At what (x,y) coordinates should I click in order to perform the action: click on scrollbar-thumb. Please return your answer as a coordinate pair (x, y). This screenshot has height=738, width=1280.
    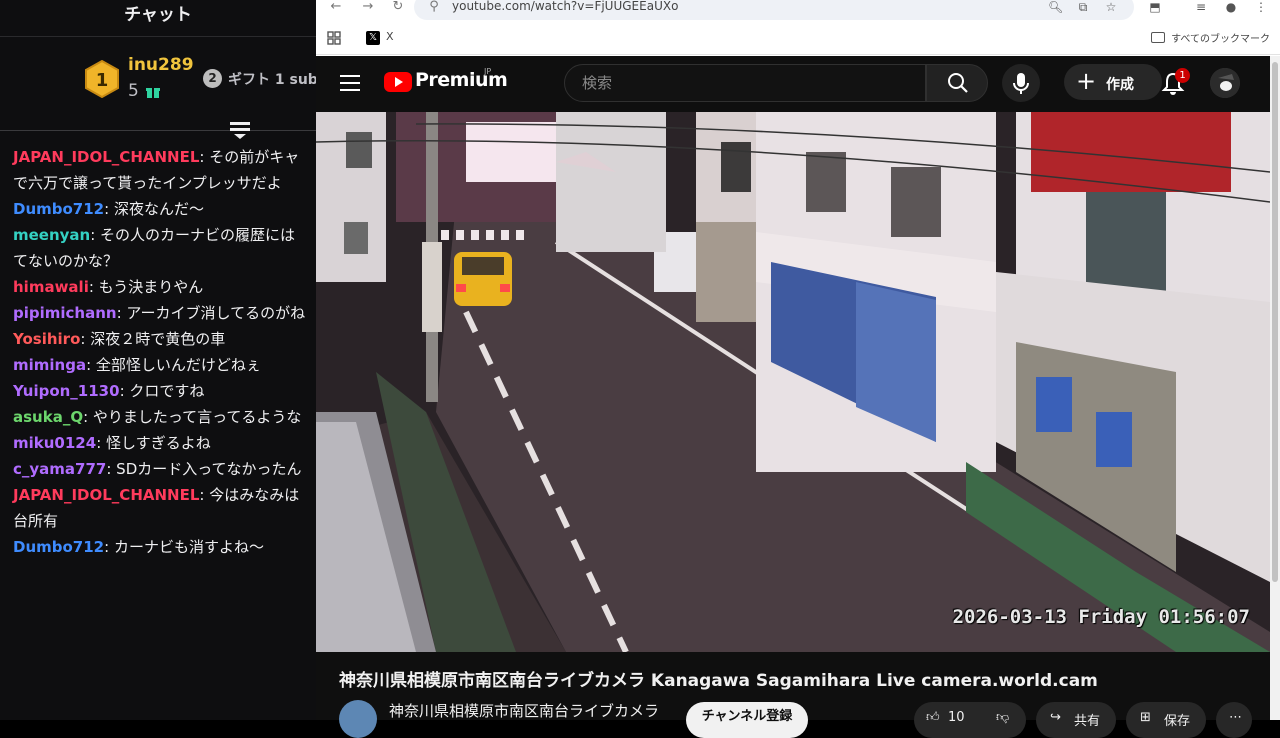
    Looking at the image, I should click on (1275, 322).